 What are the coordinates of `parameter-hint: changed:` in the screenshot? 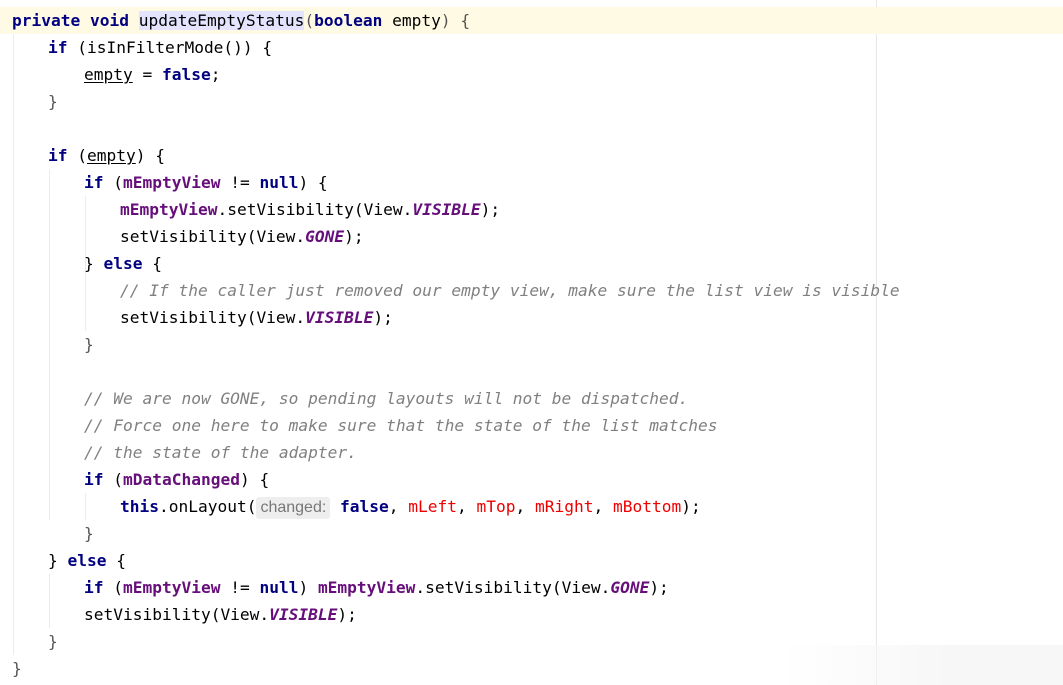 It's located at (293, 508).